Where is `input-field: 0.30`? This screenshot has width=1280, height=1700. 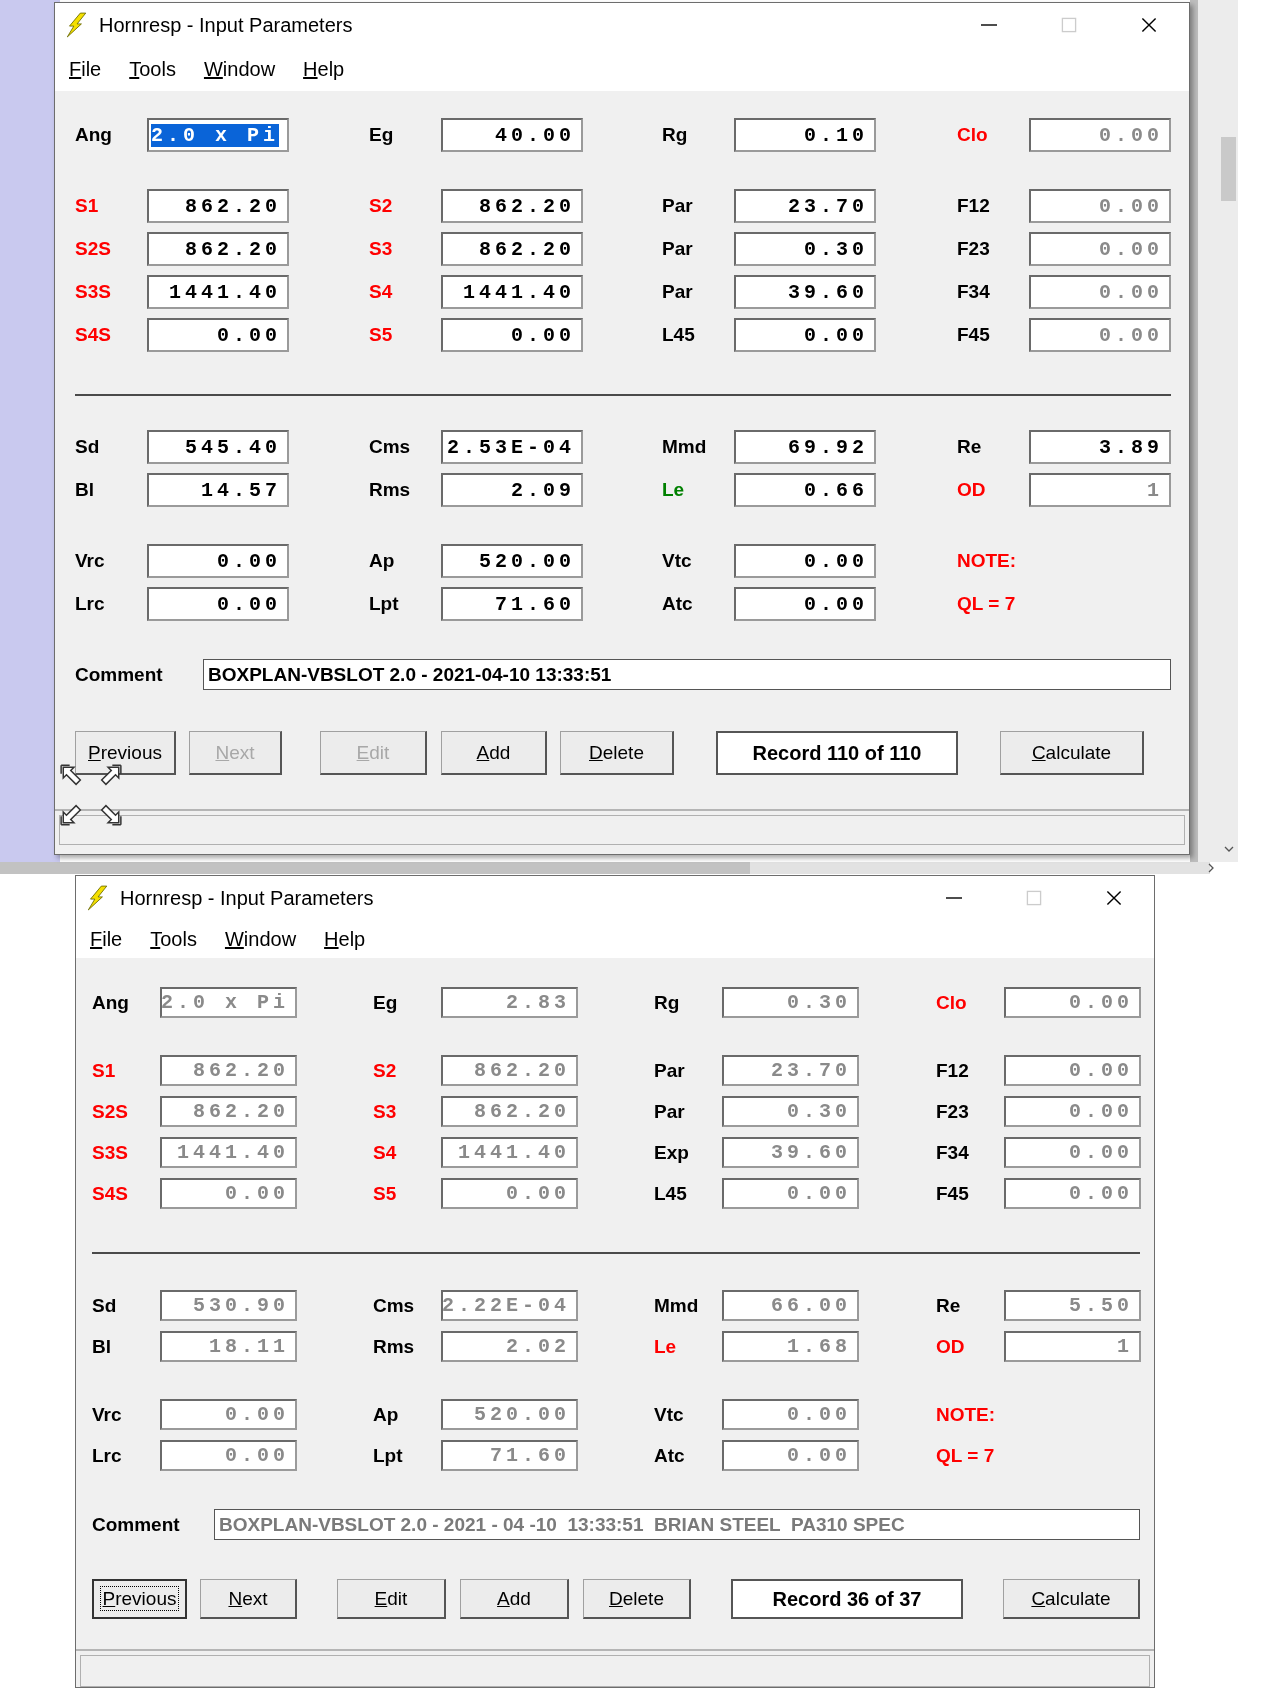
input-field: 0.30 is located at coordinates (805, 249).